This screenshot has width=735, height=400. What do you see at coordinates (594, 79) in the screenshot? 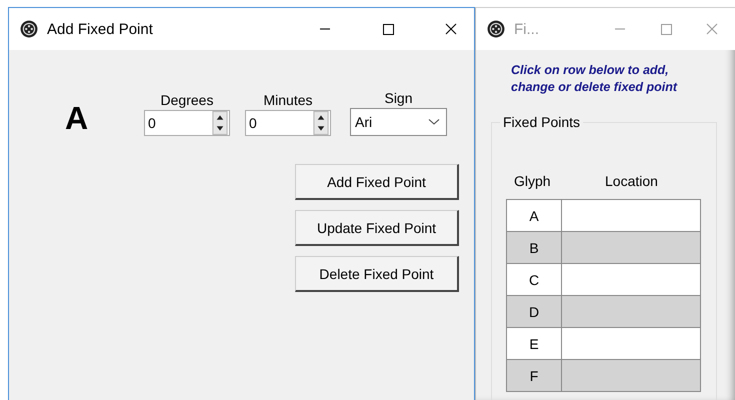
I see `instruction-text: Click on row below to add, change or delete fixed point` at bounding box center [594, 79].